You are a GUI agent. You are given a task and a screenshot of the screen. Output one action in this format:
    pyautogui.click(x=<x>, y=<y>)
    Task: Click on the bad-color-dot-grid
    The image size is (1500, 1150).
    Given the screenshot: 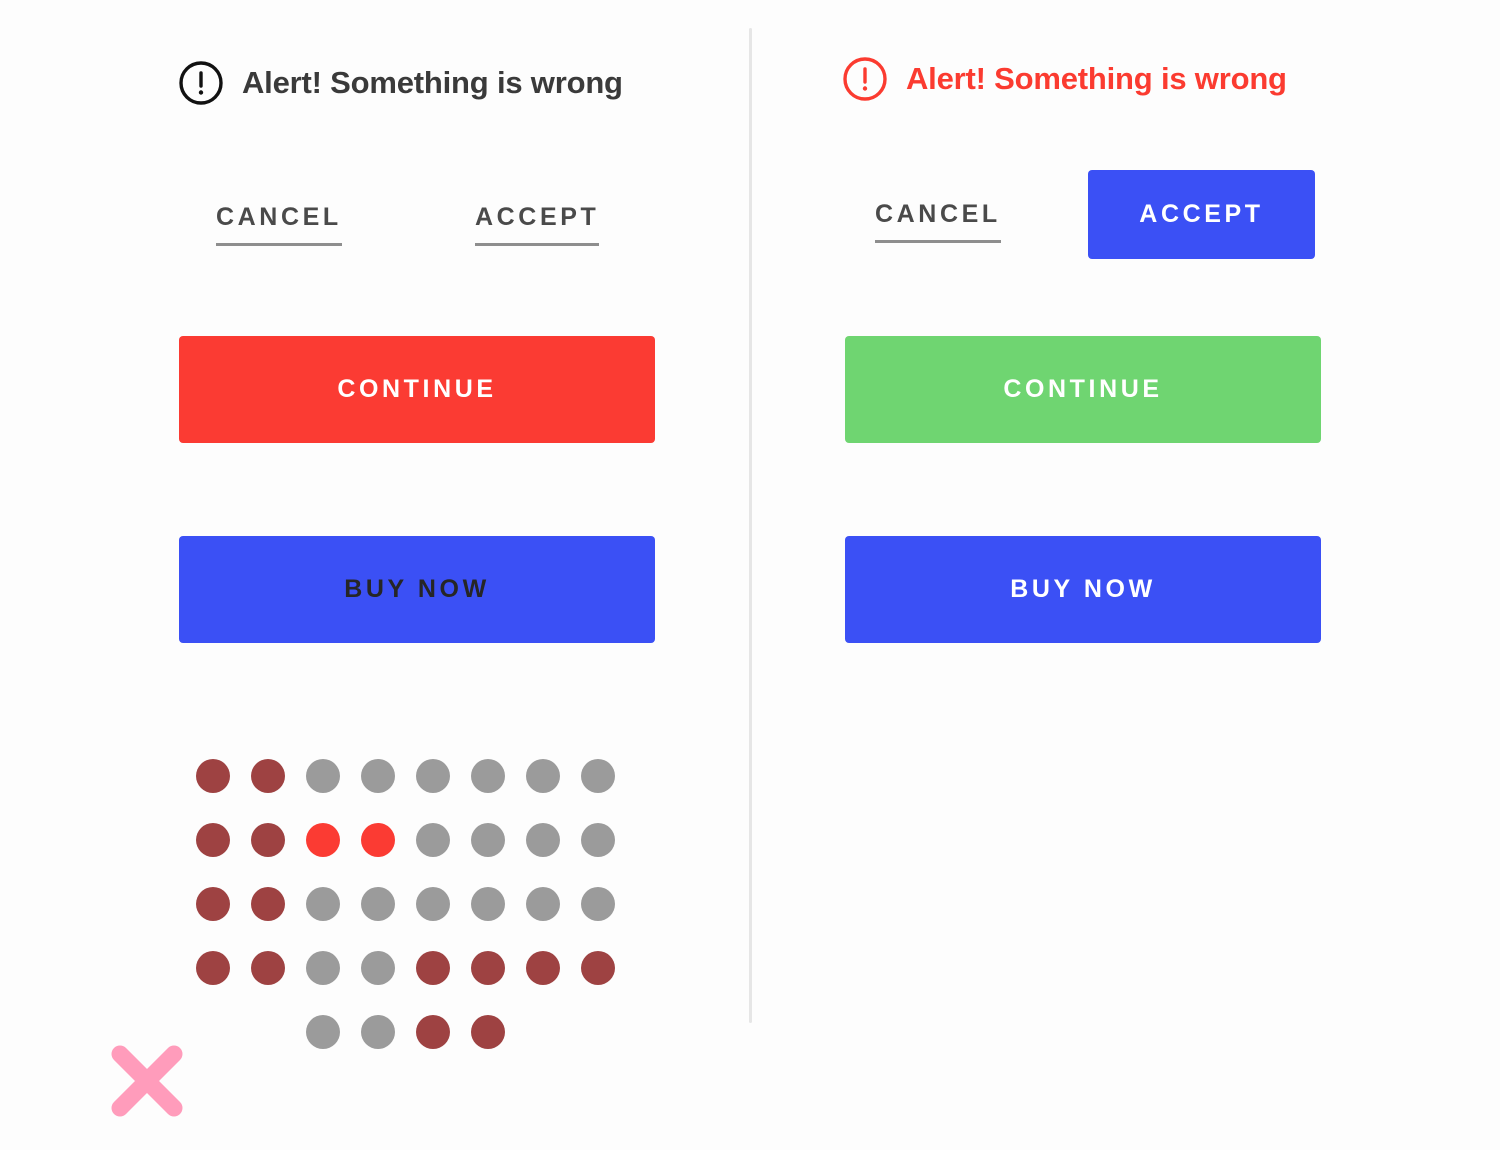 What is the action you would take?
    pyautogui.click(x=416, y=904)
    